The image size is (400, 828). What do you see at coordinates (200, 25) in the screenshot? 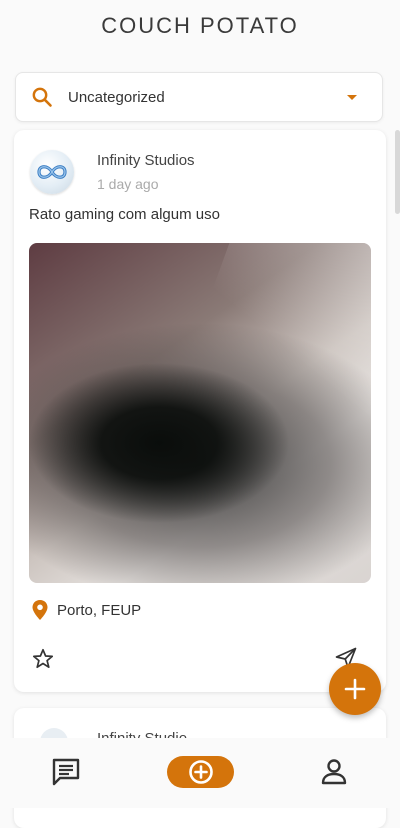
I see `app-title: COUCH POTATO` at bounding box center [200, 25].